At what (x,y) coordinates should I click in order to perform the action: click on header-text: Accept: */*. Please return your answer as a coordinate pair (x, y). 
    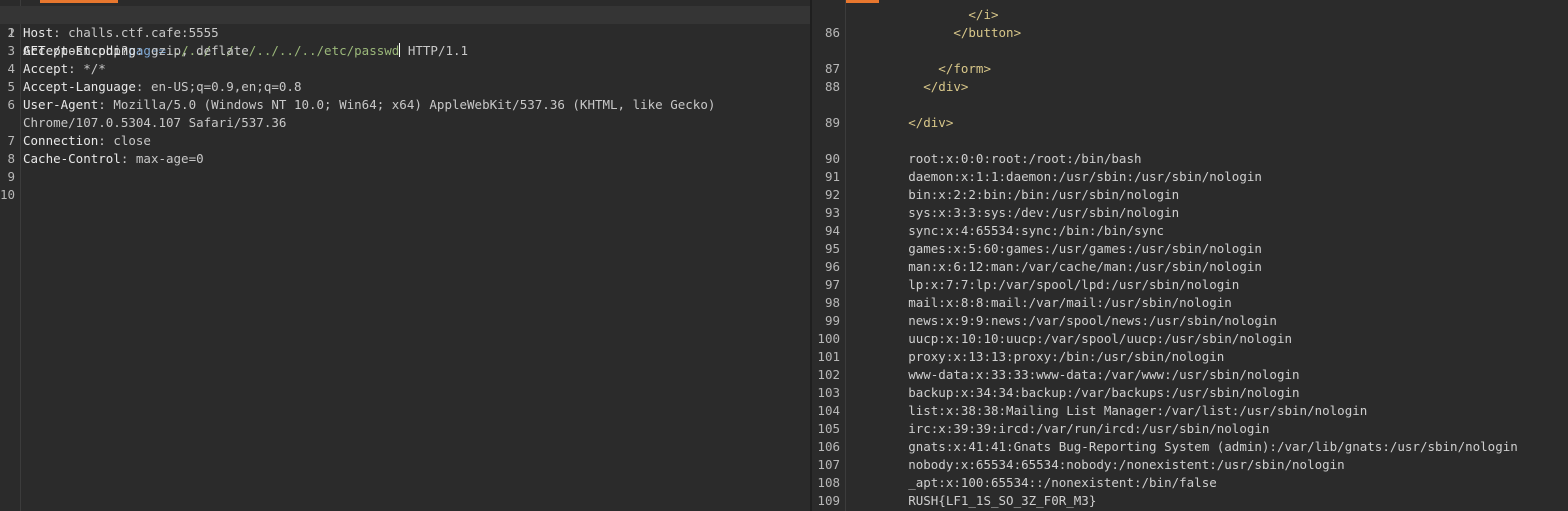
    Looking at the image, I should click on (64, 69).